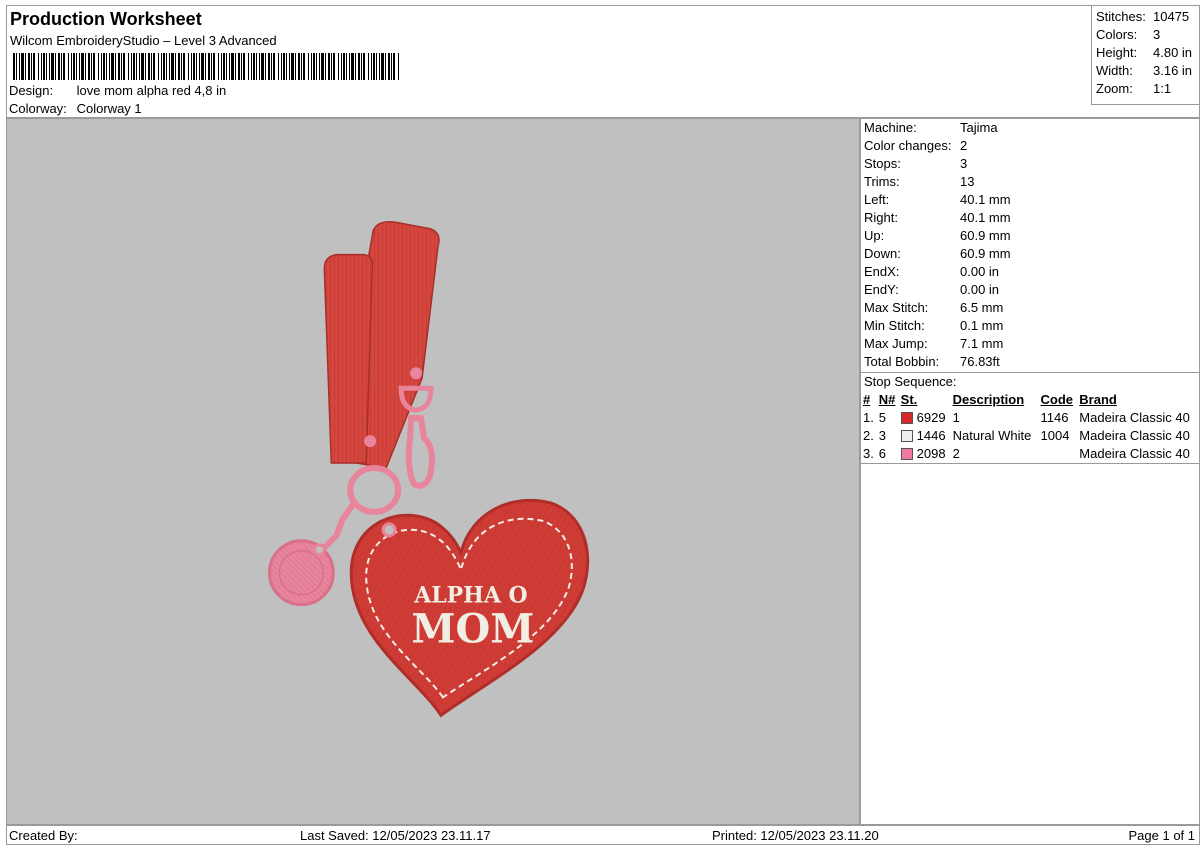  Describe the element at coordinates (395, 835) in the screenshot. I see `last-saved: Last Saved: 12/05/2023 23.11.17` at that location.